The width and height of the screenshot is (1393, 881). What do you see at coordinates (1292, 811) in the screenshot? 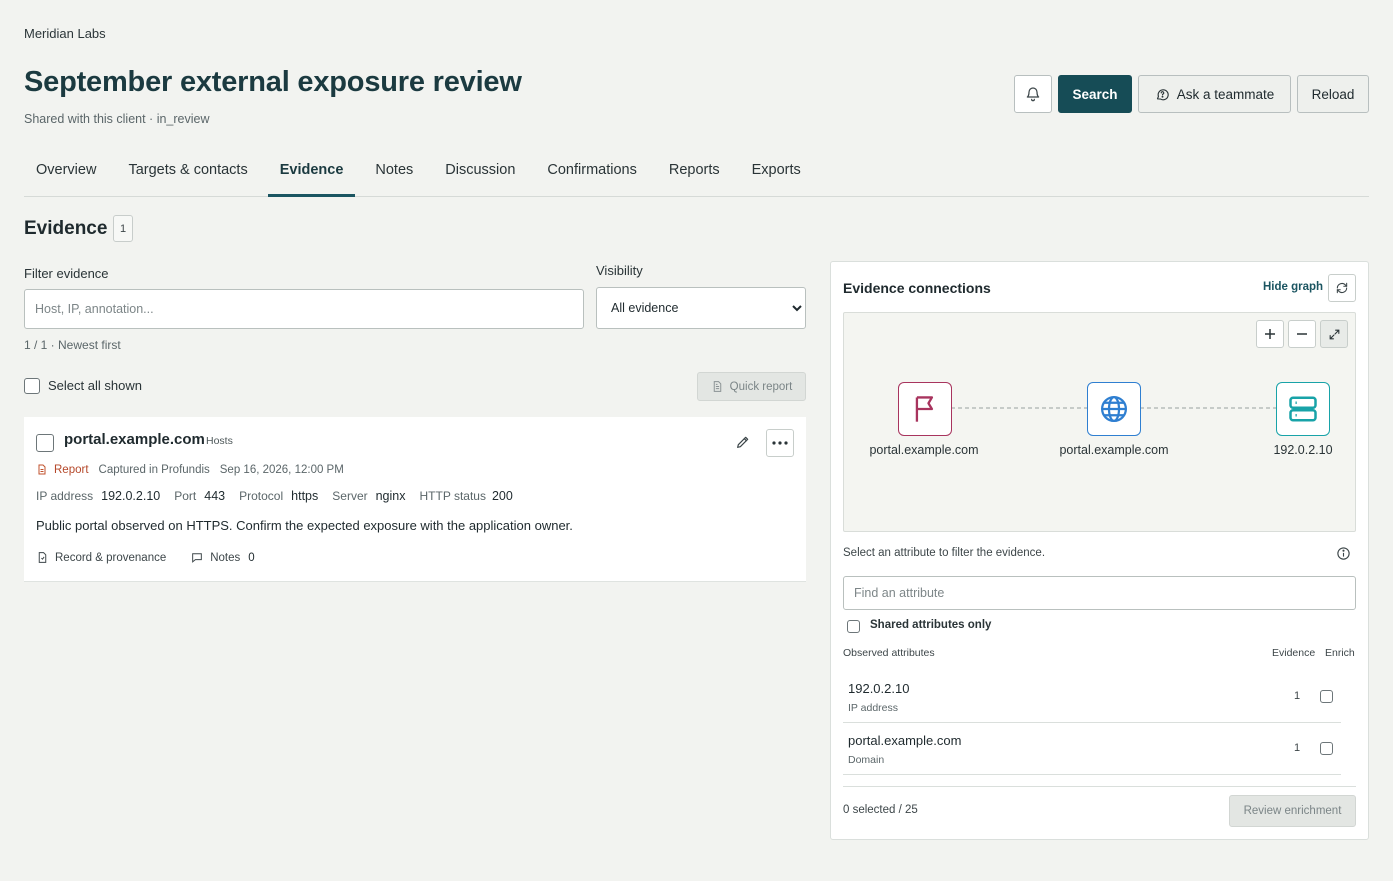
I see `review-enrichment-button: Review enrichment` at bounding box center [1292, 811].